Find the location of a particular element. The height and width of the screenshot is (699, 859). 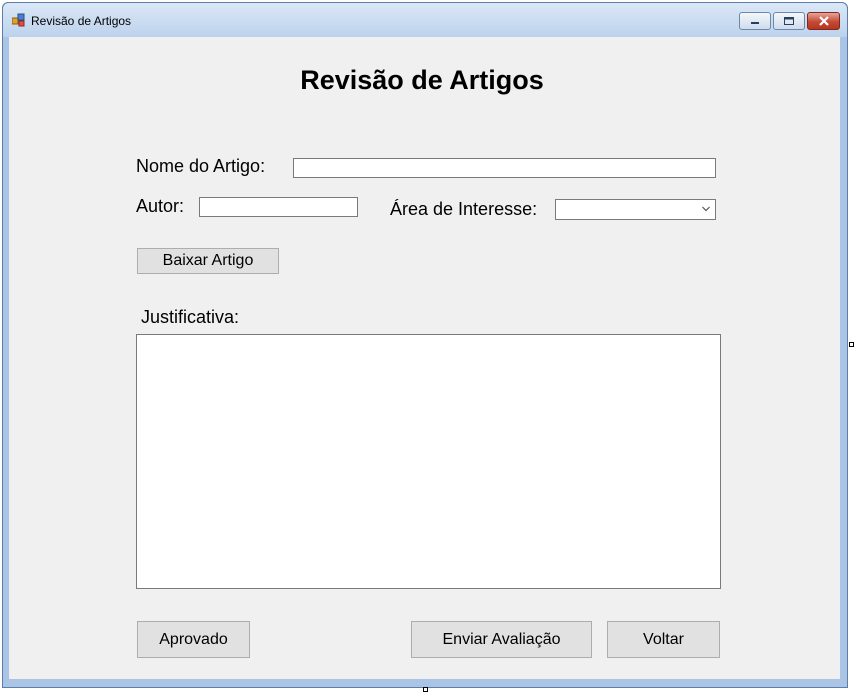

close-icon is located at coordinates (823, 21).